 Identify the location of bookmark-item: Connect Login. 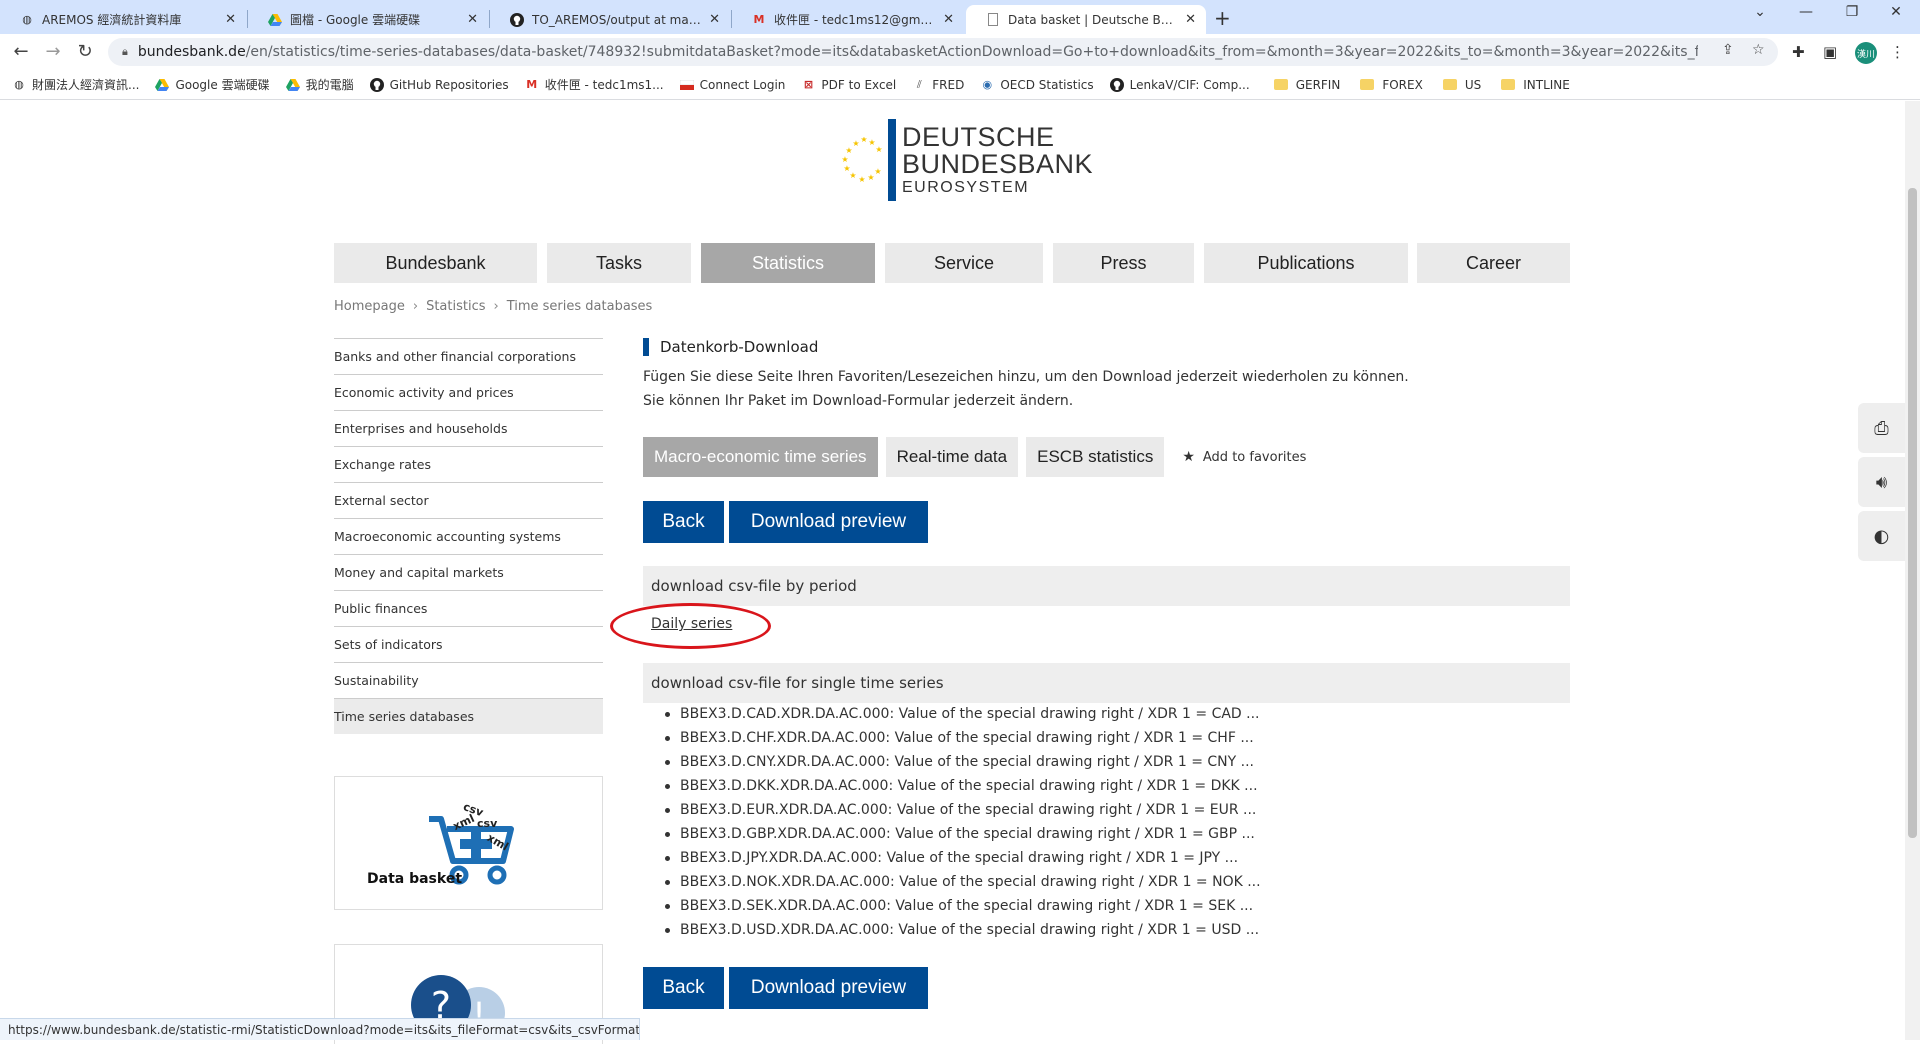
(732, 85).